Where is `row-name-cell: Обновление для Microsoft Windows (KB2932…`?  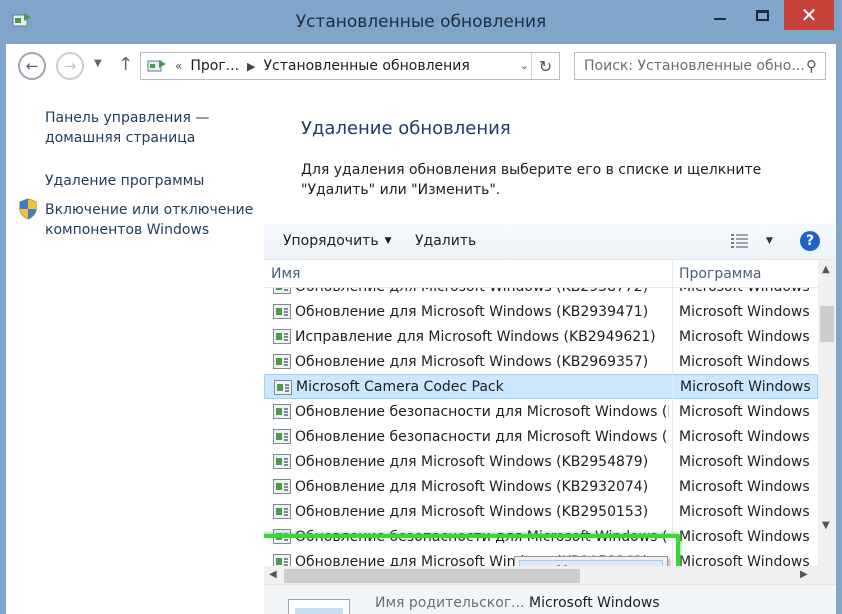 row-name-cell: Обновление для Microsoft Windows (KB2932… is located at coordinates (472, 486).